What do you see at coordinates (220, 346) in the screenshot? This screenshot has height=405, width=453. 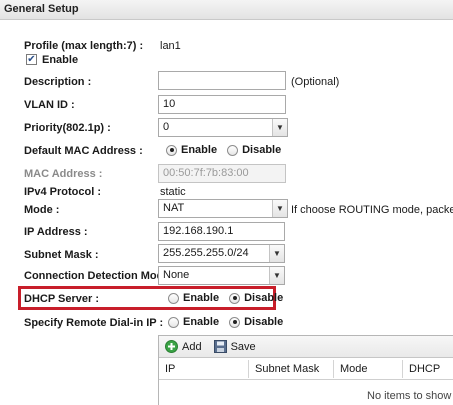 I see `save-icon` at bounding box center [220, 346].